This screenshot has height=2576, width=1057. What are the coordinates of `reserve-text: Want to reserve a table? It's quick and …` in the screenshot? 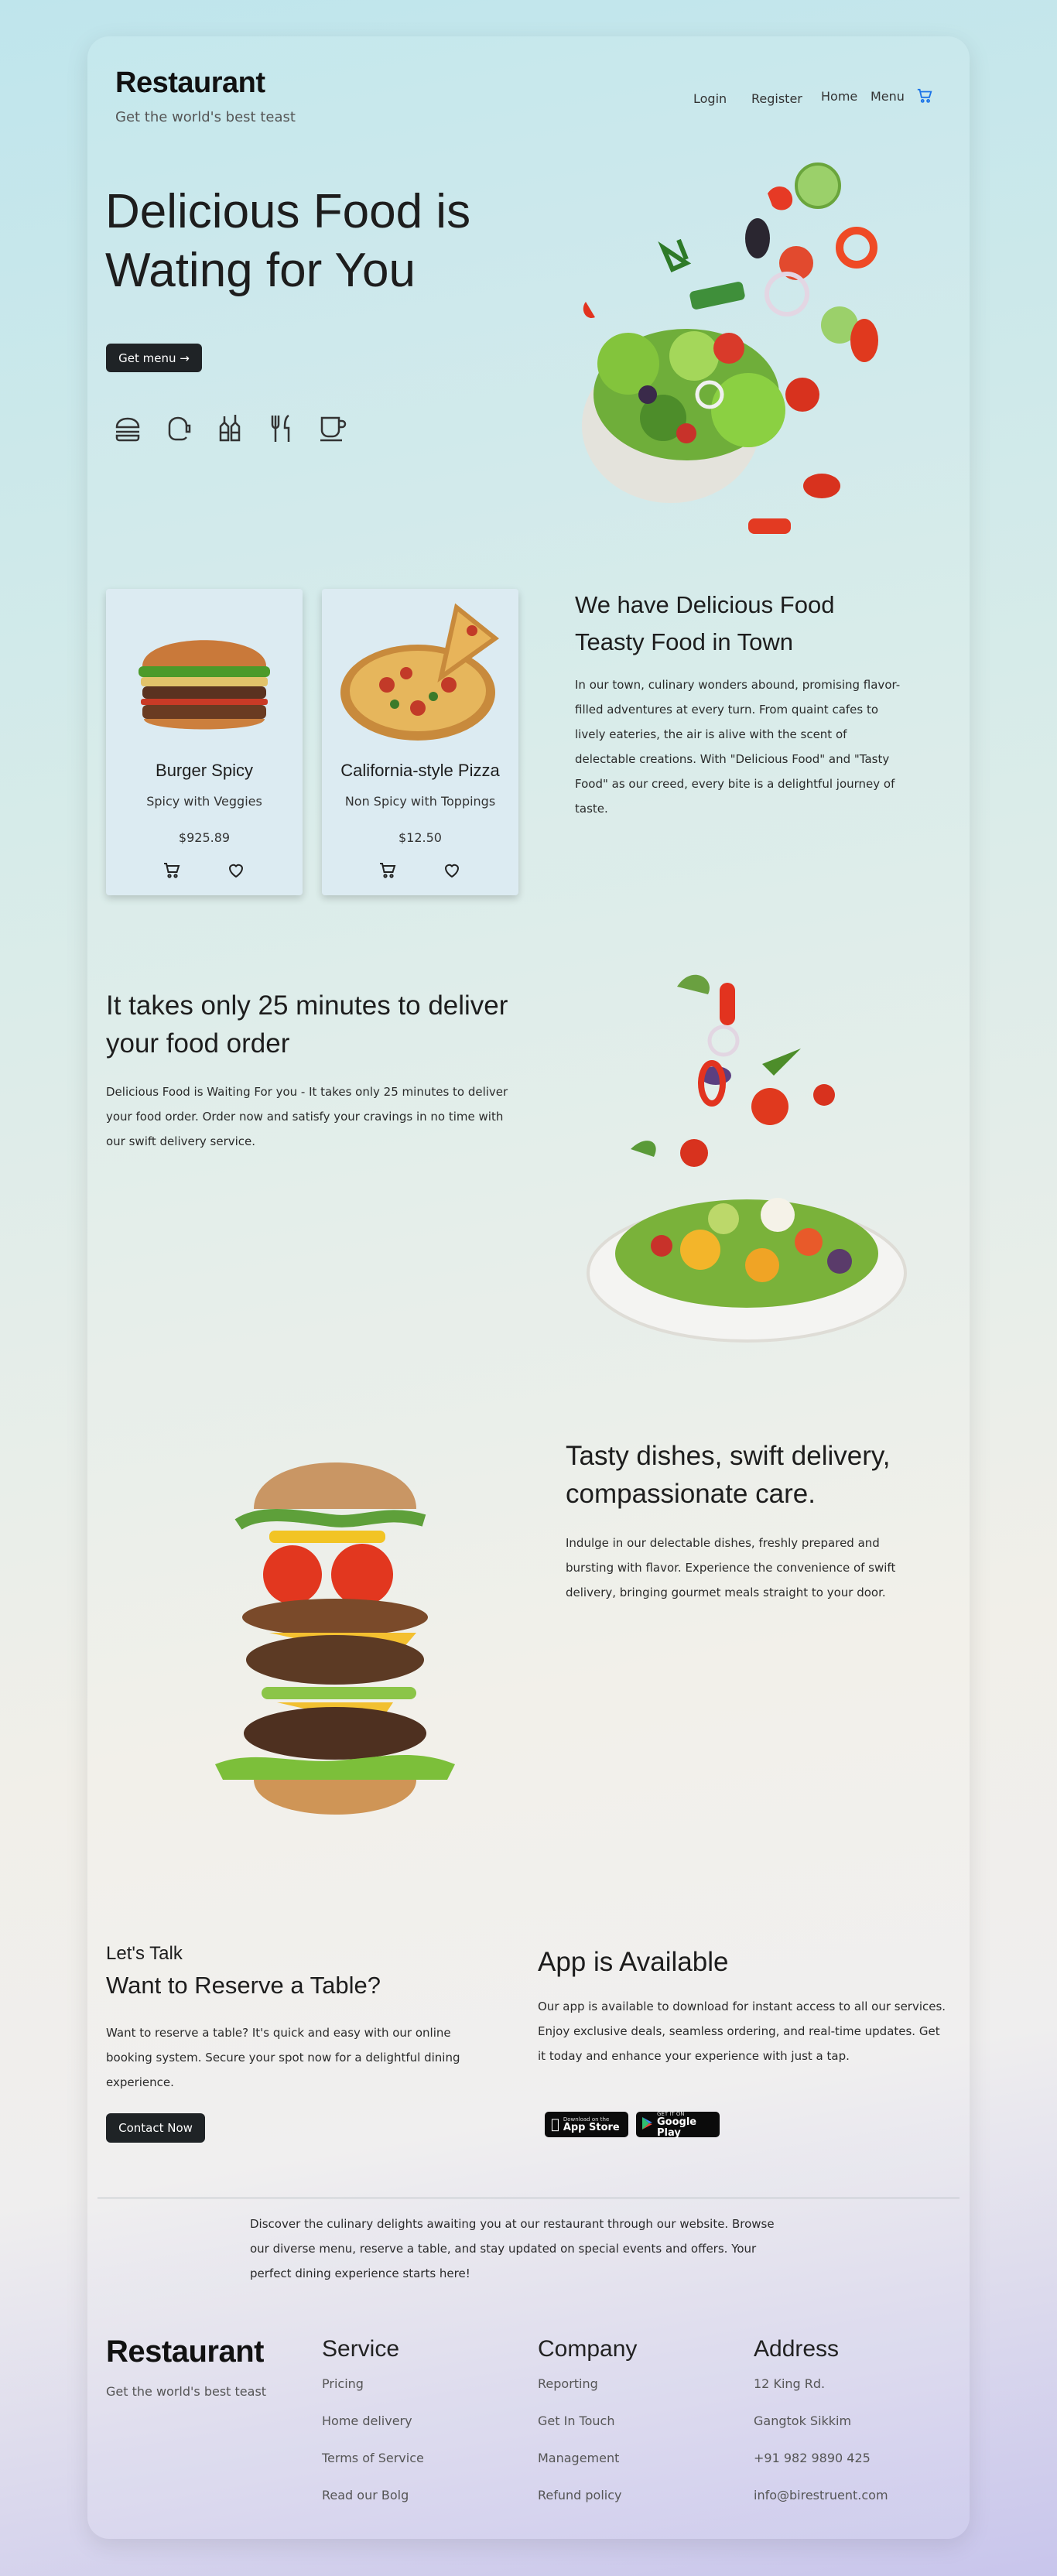 It's located at (283, 2058).